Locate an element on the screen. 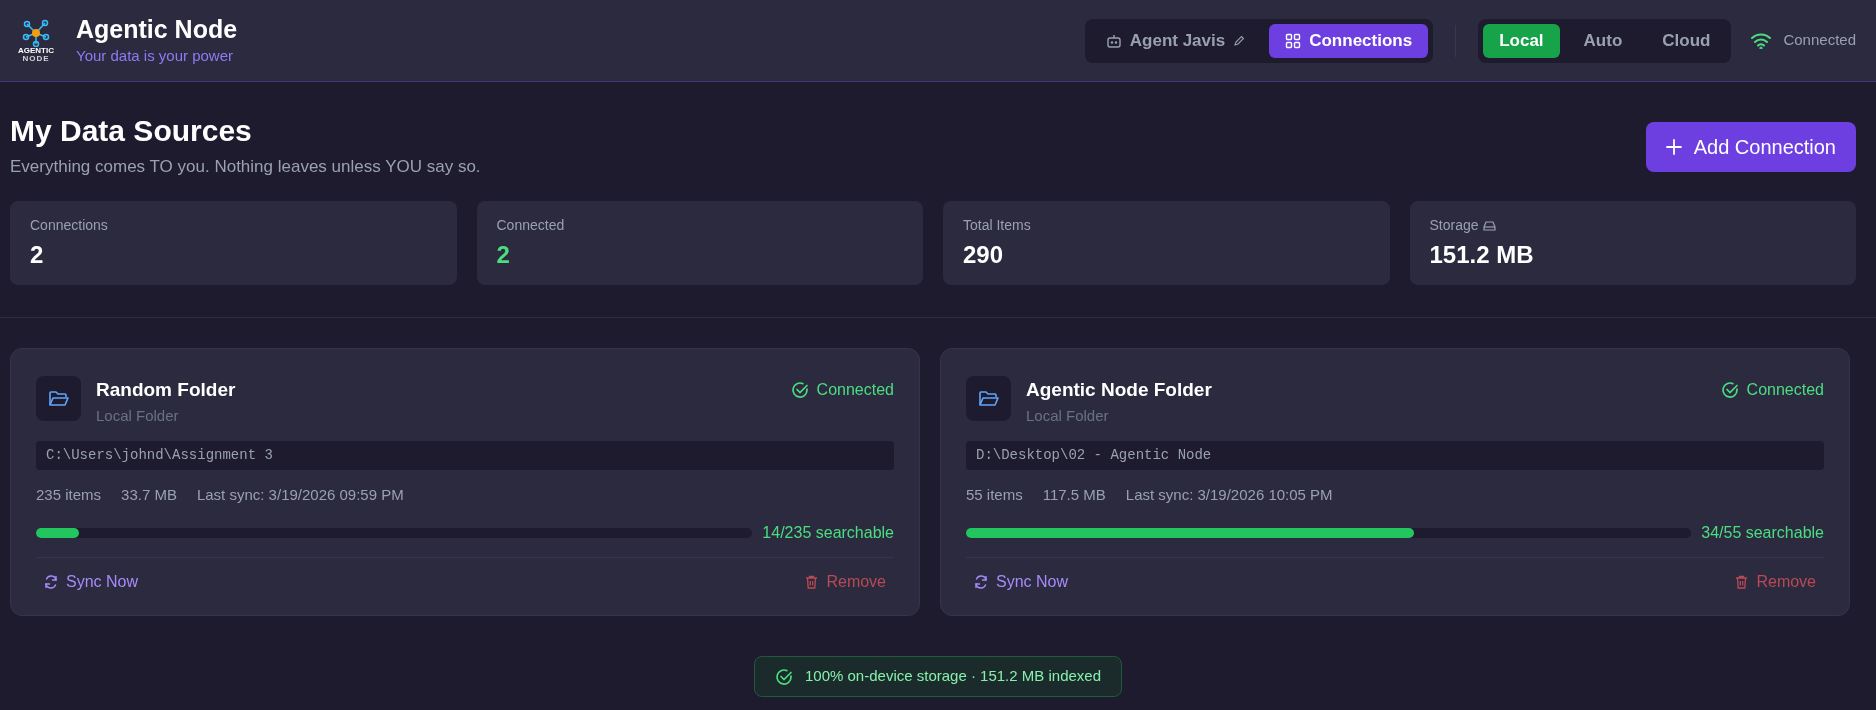 This screenshot has width=1876, height=710. robot-icon is located at coordinates (1113, 40).